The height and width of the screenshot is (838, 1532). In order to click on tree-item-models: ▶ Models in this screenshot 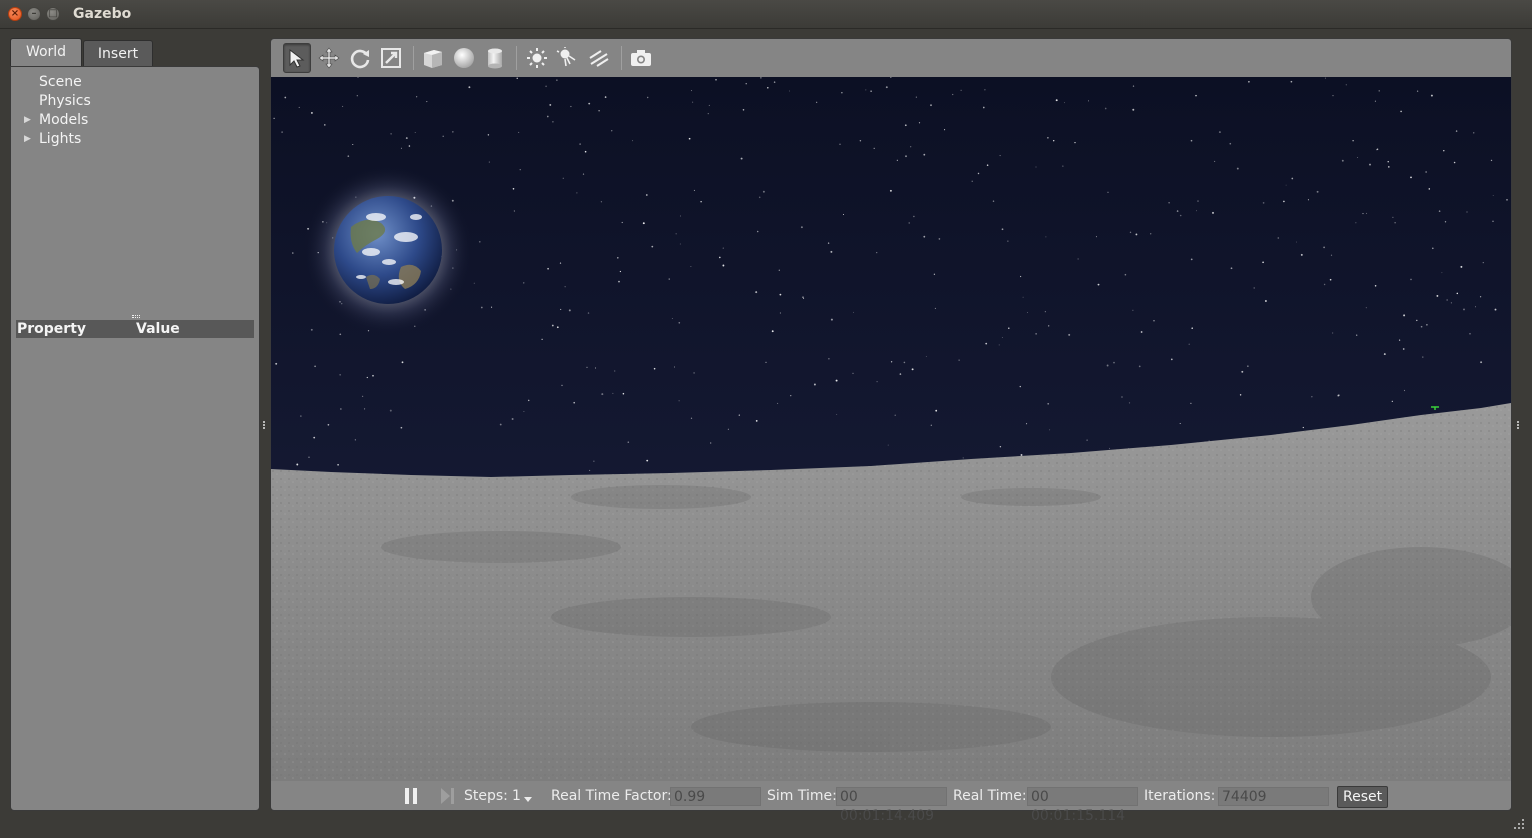, I will do `click(135, 120)`.